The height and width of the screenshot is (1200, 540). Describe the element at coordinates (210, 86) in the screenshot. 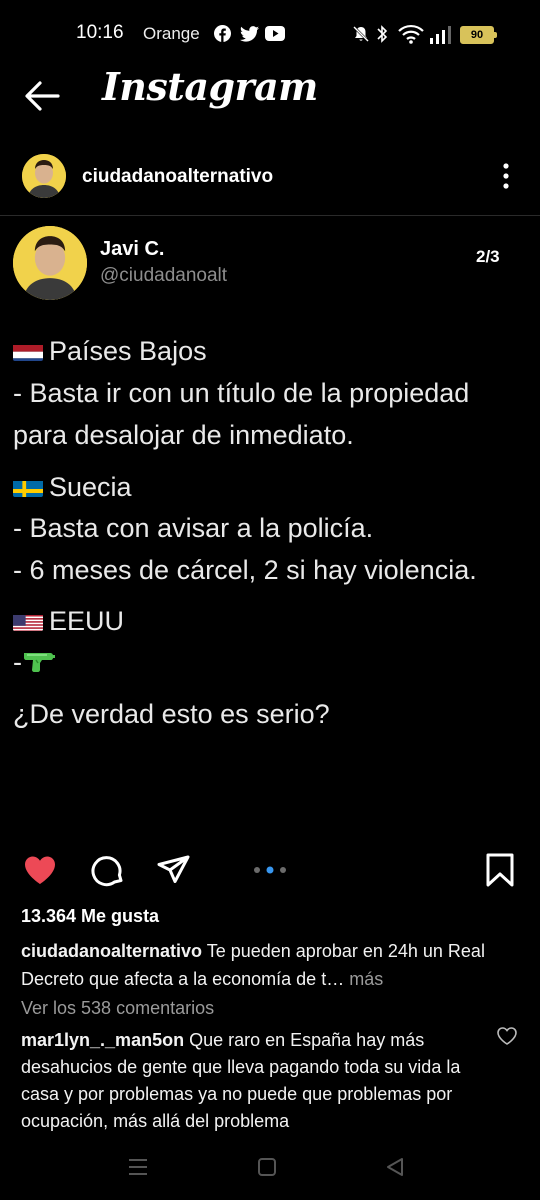

I see `instagram-logo: Instagram` at that location.